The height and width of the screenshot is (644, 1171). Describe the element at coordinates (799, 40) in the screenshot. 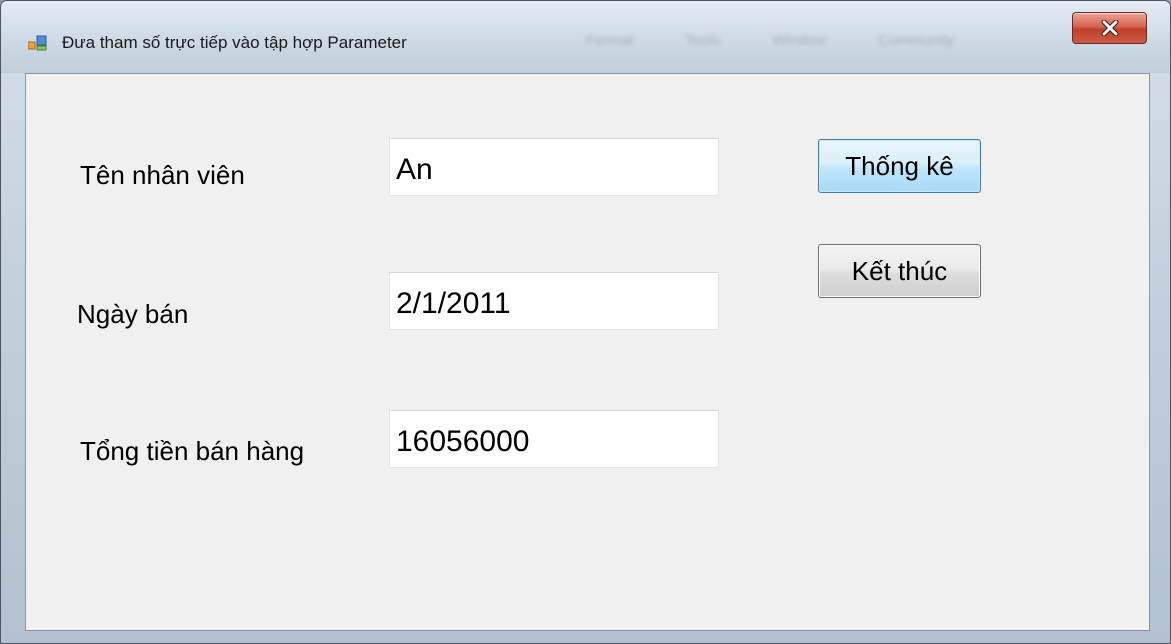

I see `background-menu-item: Window` at that location.